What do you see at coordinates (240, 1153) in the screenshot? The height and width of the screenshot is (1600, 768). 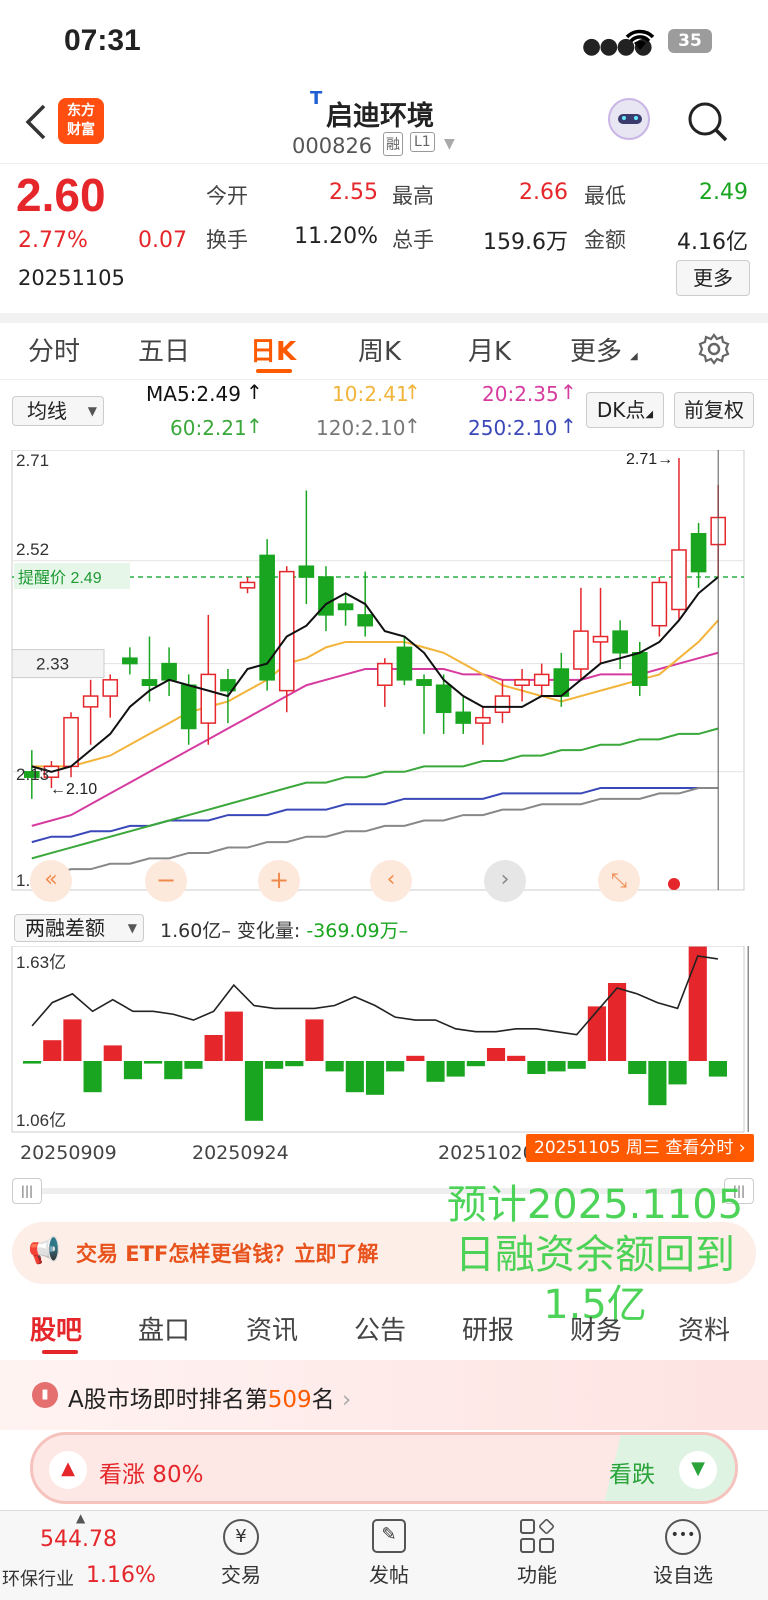 I see `x-label: 20250924` at bounding box center [240, 1153].